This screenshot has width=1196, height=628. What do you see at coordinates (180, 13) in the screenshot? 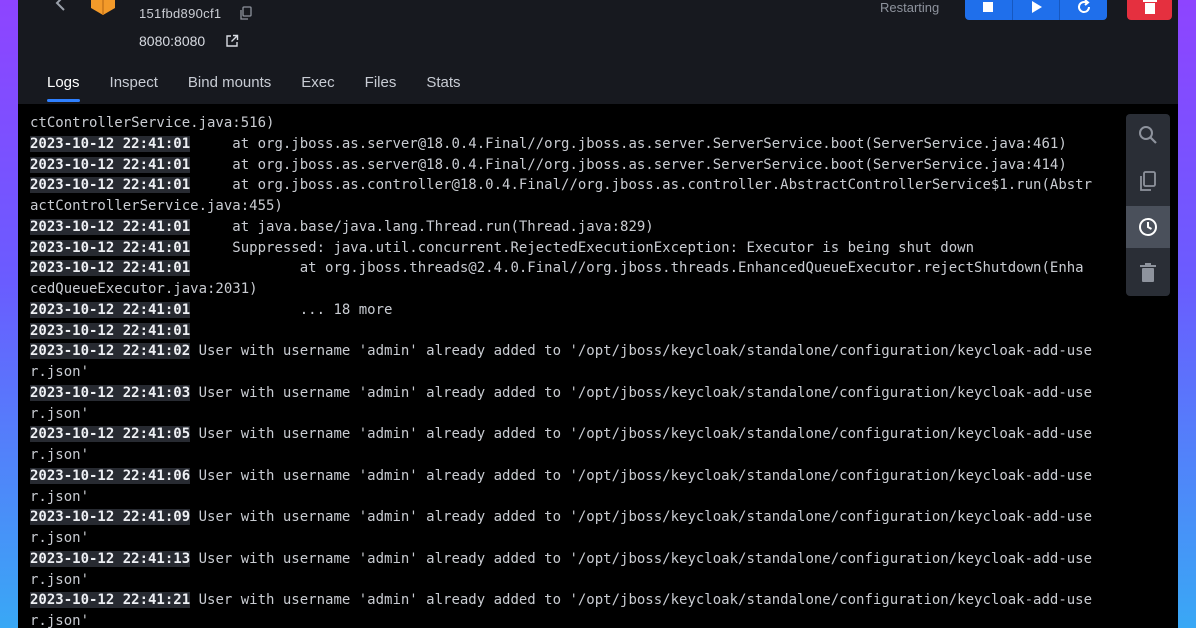
I see `container-id: 151fbd890cf1` at bounding box center [180, 13].